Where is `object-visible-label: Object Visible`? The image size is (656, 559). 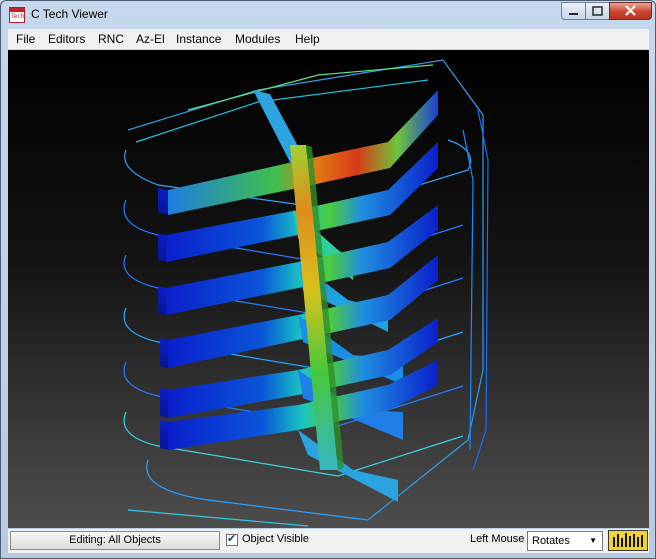 object-visible-label: Object Visible is located at coordinates (276, 539).